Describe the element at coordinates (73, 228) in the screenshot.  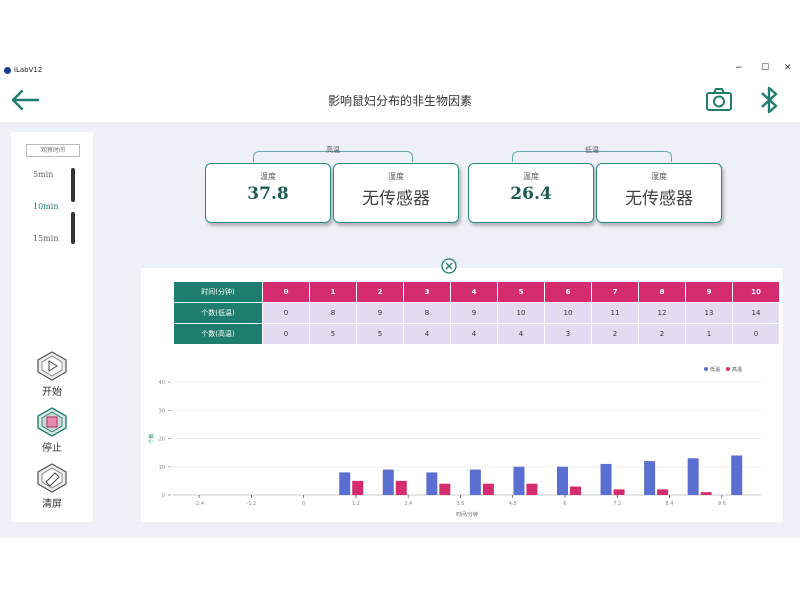
I see `interval-slider-lower` at that location.